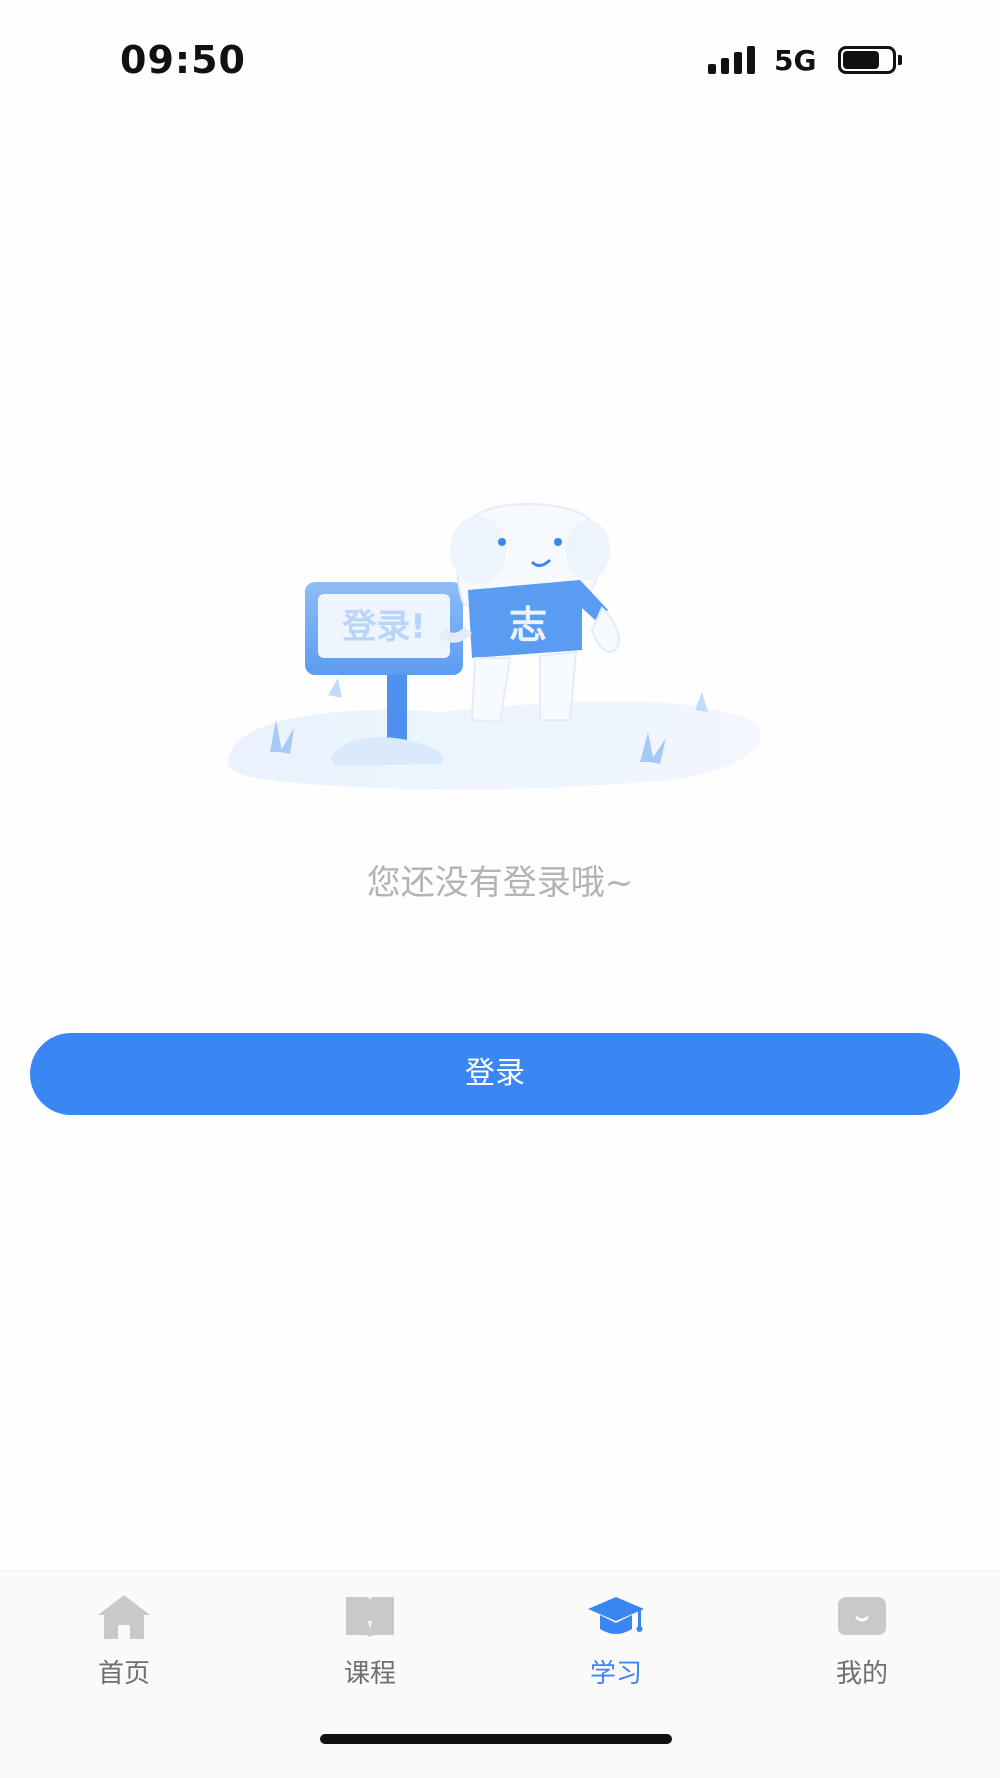  I want to click on tab-label-courses: 课程, so click(369, 1674).